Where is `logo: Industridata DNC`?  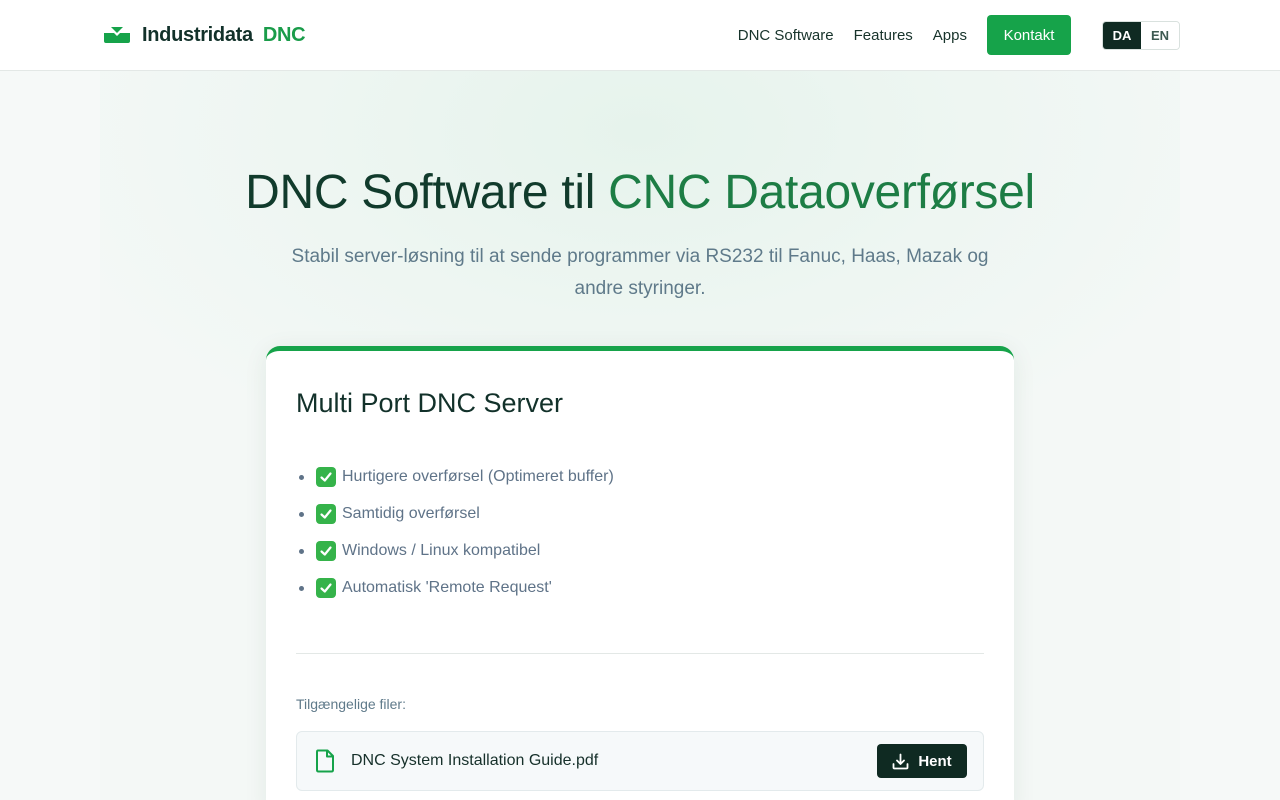 logo: Industridata DNC is located at coordinates (203, 35).